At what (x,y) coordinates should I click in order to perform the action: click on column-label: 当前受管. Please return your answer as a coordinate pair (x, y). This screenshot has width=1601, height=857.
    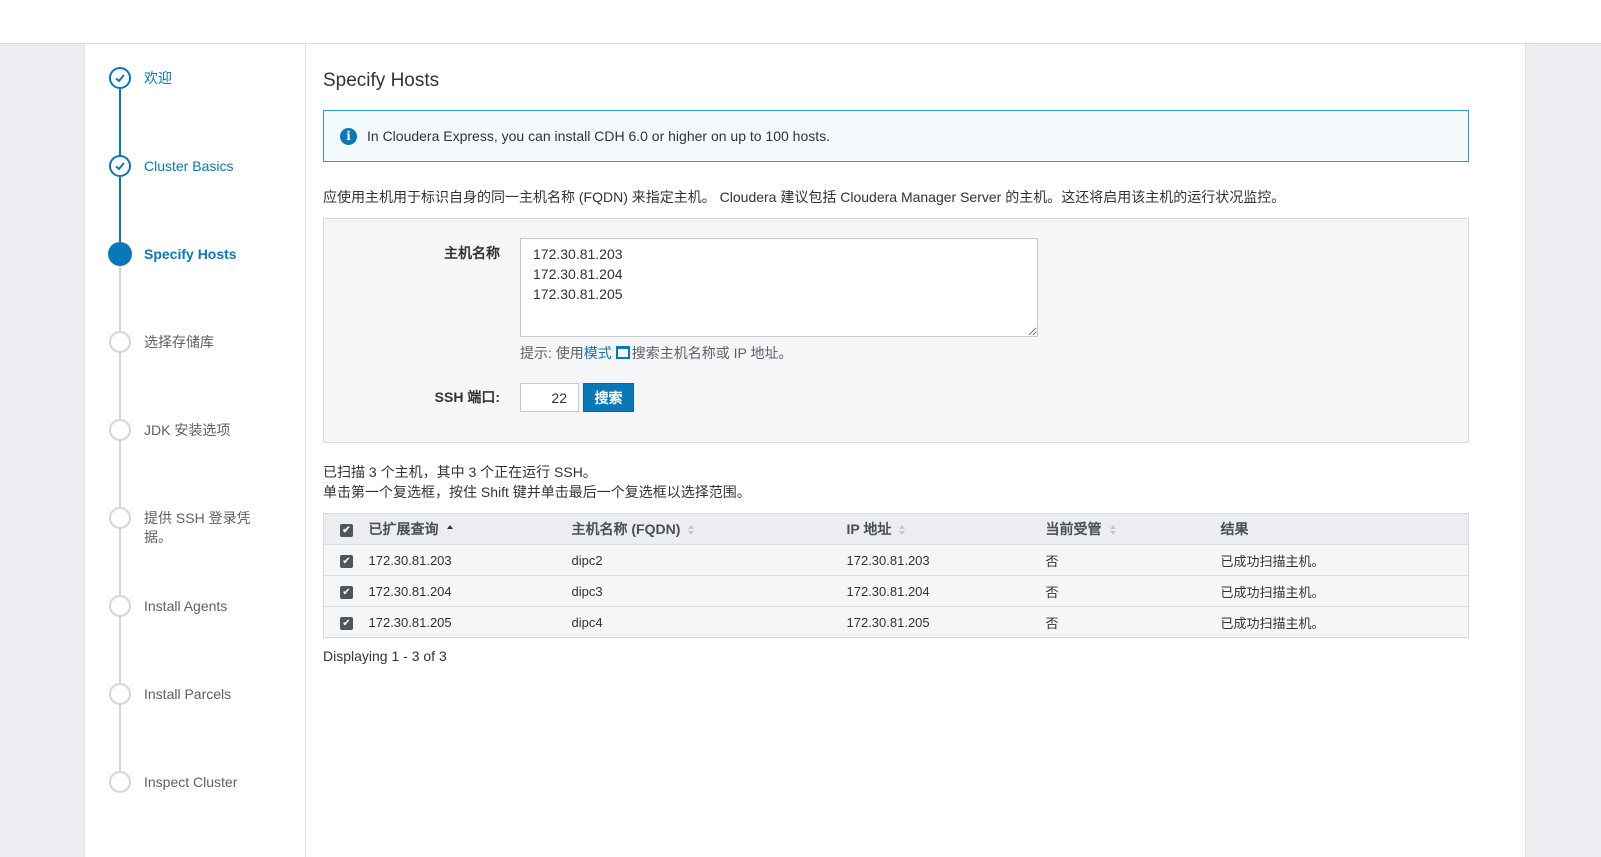
    Looking at the image, I should click on (1073, 529).